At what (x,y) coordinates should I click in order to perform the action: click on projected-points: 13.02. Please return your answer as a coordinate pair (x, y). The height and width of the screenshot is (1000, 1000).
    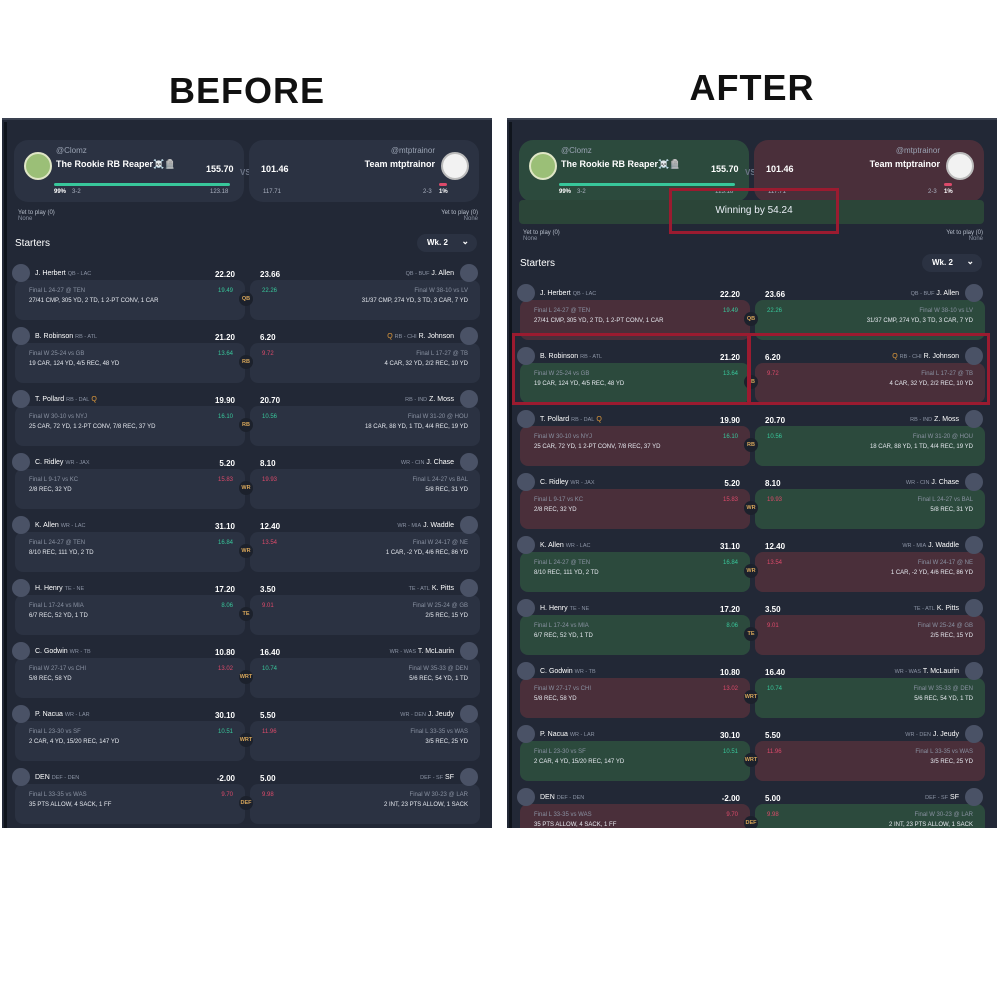
    Looking at the image, I should click on (225, 669).